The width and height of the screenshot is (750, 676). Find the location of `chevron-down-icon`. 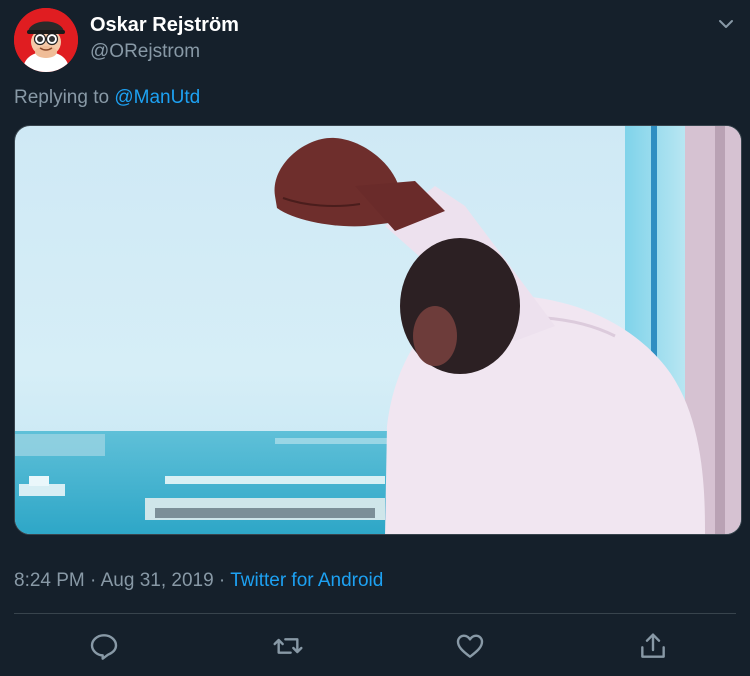

chevron-down-icon is located at coordinates (726, 24).